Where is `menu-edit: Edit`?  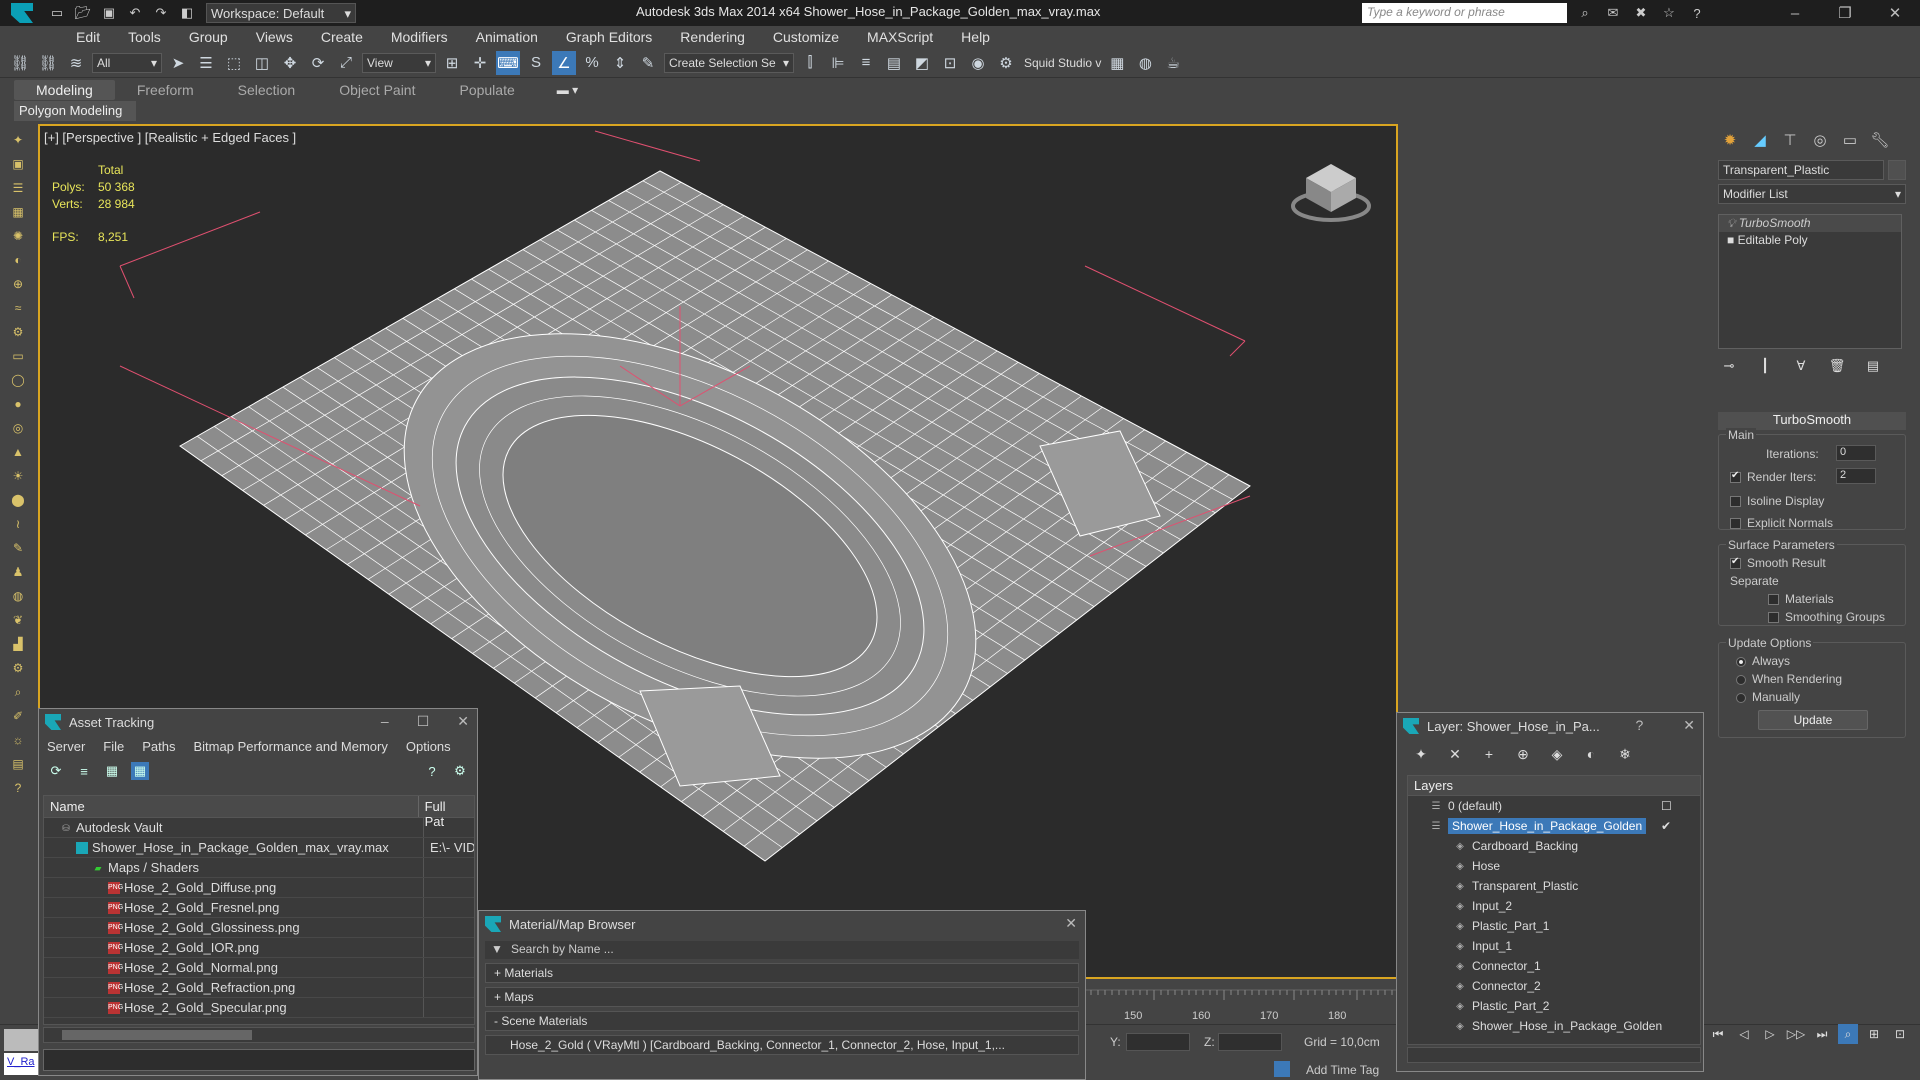 menu-edit: Edit is located at coordinates (88, 37).